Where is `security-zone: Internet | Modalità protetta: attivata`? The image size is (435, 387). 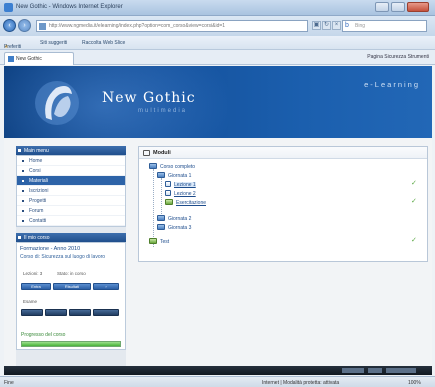 security-zone: Internet | Modalità protetta: attivata is located at coordinates (301, 383).